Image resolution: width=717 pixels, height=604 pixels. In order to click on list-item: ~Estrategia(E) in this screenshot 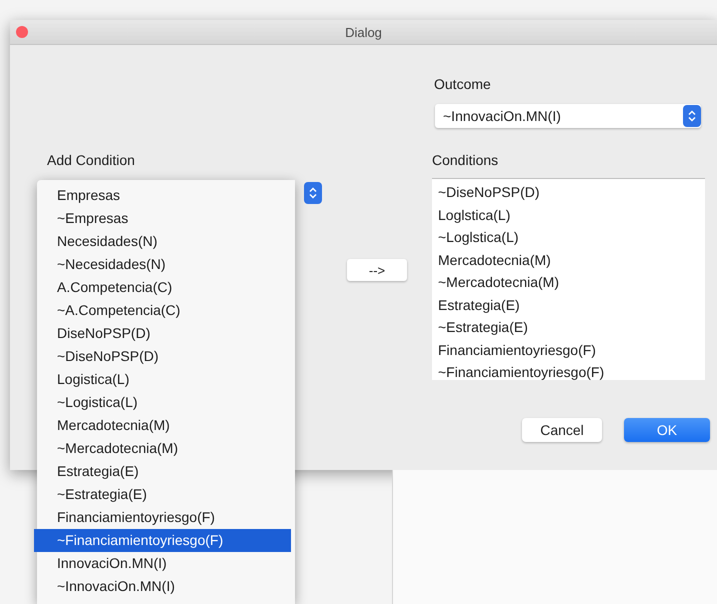, I will do `click(483, 327)`.